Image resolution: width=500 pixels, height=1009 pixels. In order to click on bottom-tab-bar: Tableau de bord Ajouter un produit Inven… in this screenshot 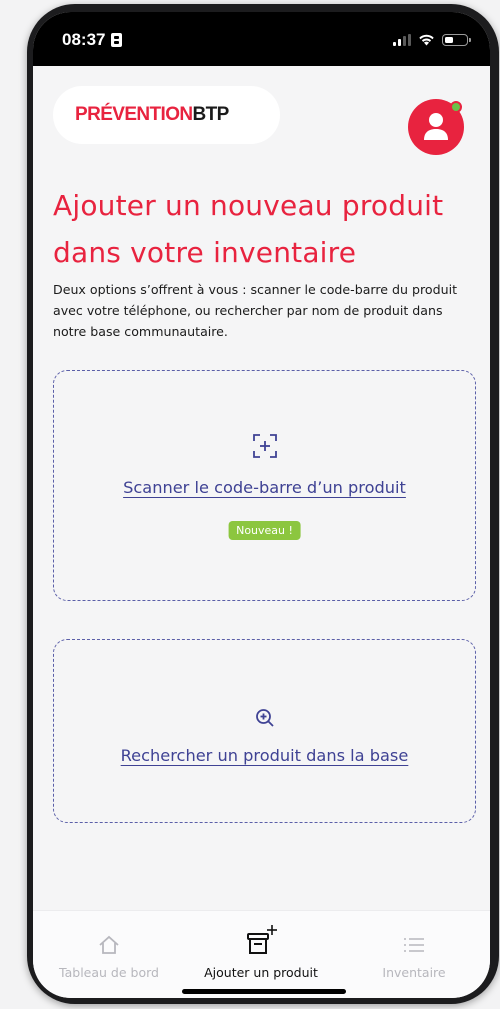, I will do `click(261, 954)`.